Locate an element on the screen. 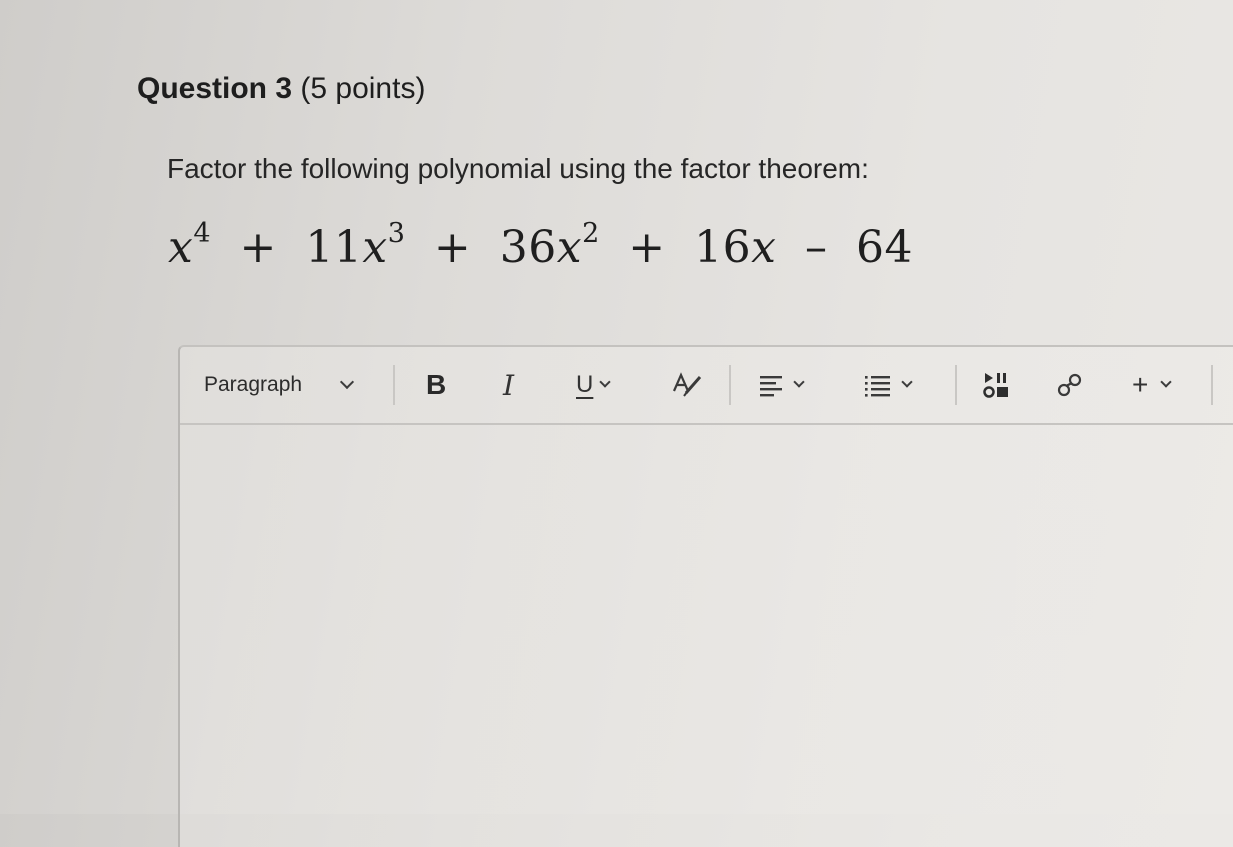 This screenshot has width=1233, height=847. editor-toolbar: Paragraph B I U + is located at coordinates (706, 386).